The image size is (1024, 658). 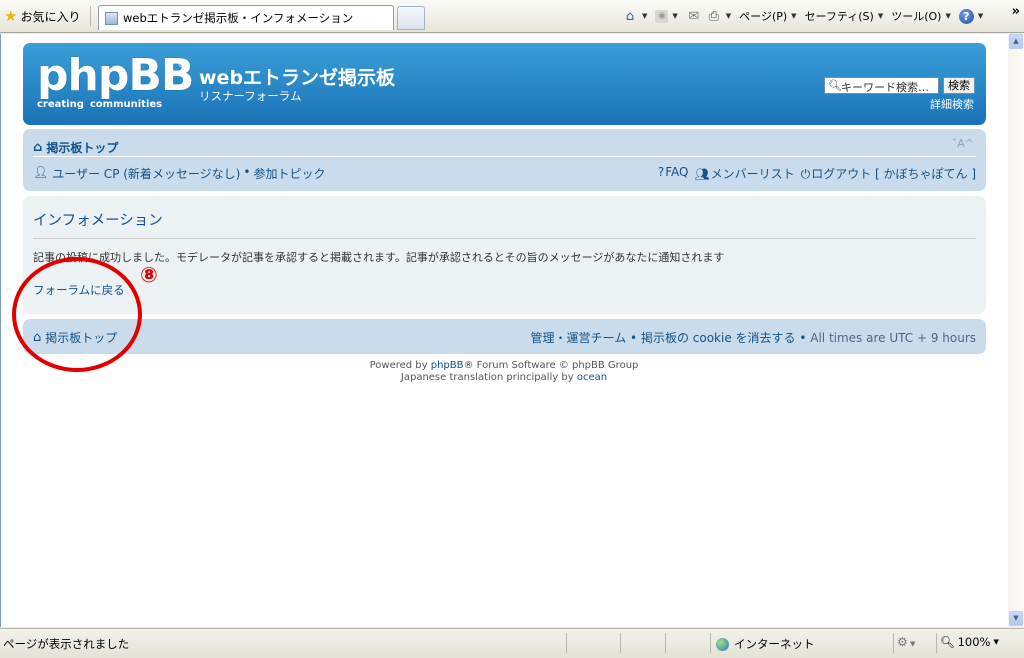 I want to click on status-bar: ページが表示されました インターネット ⚙ ▼ 🔍︎ 100% ▼, so click(x=512, y=643).